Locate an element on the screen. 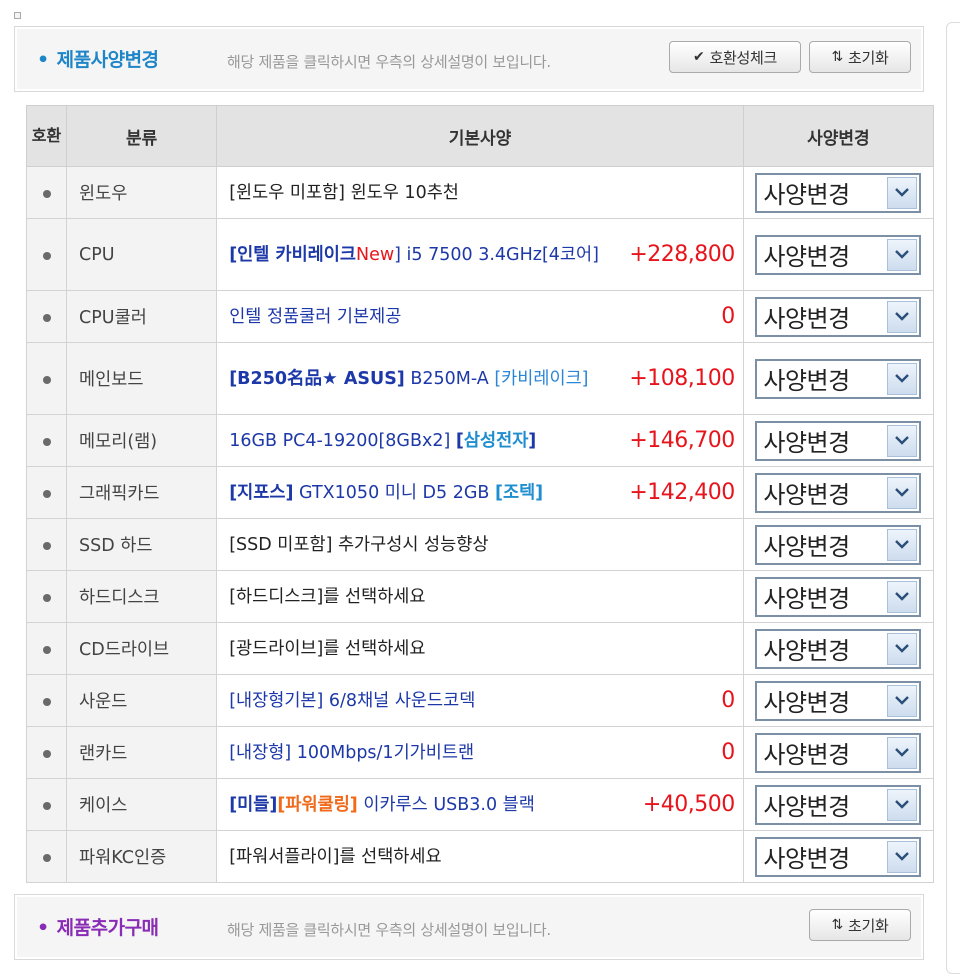  spec-segment: ] is located at coordinates (532, 440).